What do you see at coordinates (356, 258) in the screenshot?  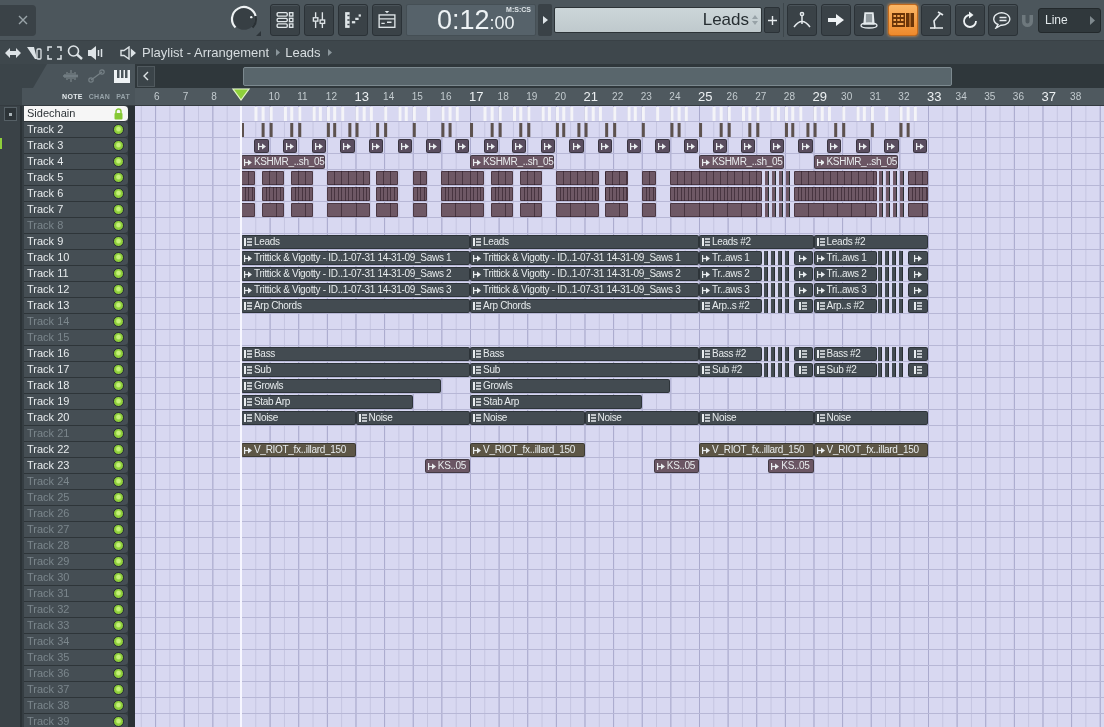 I see `audio-clip: Trittick & Vigotty - ID..1-07-31 14-31-09_Saws 1` at bounding box center [356, 258].